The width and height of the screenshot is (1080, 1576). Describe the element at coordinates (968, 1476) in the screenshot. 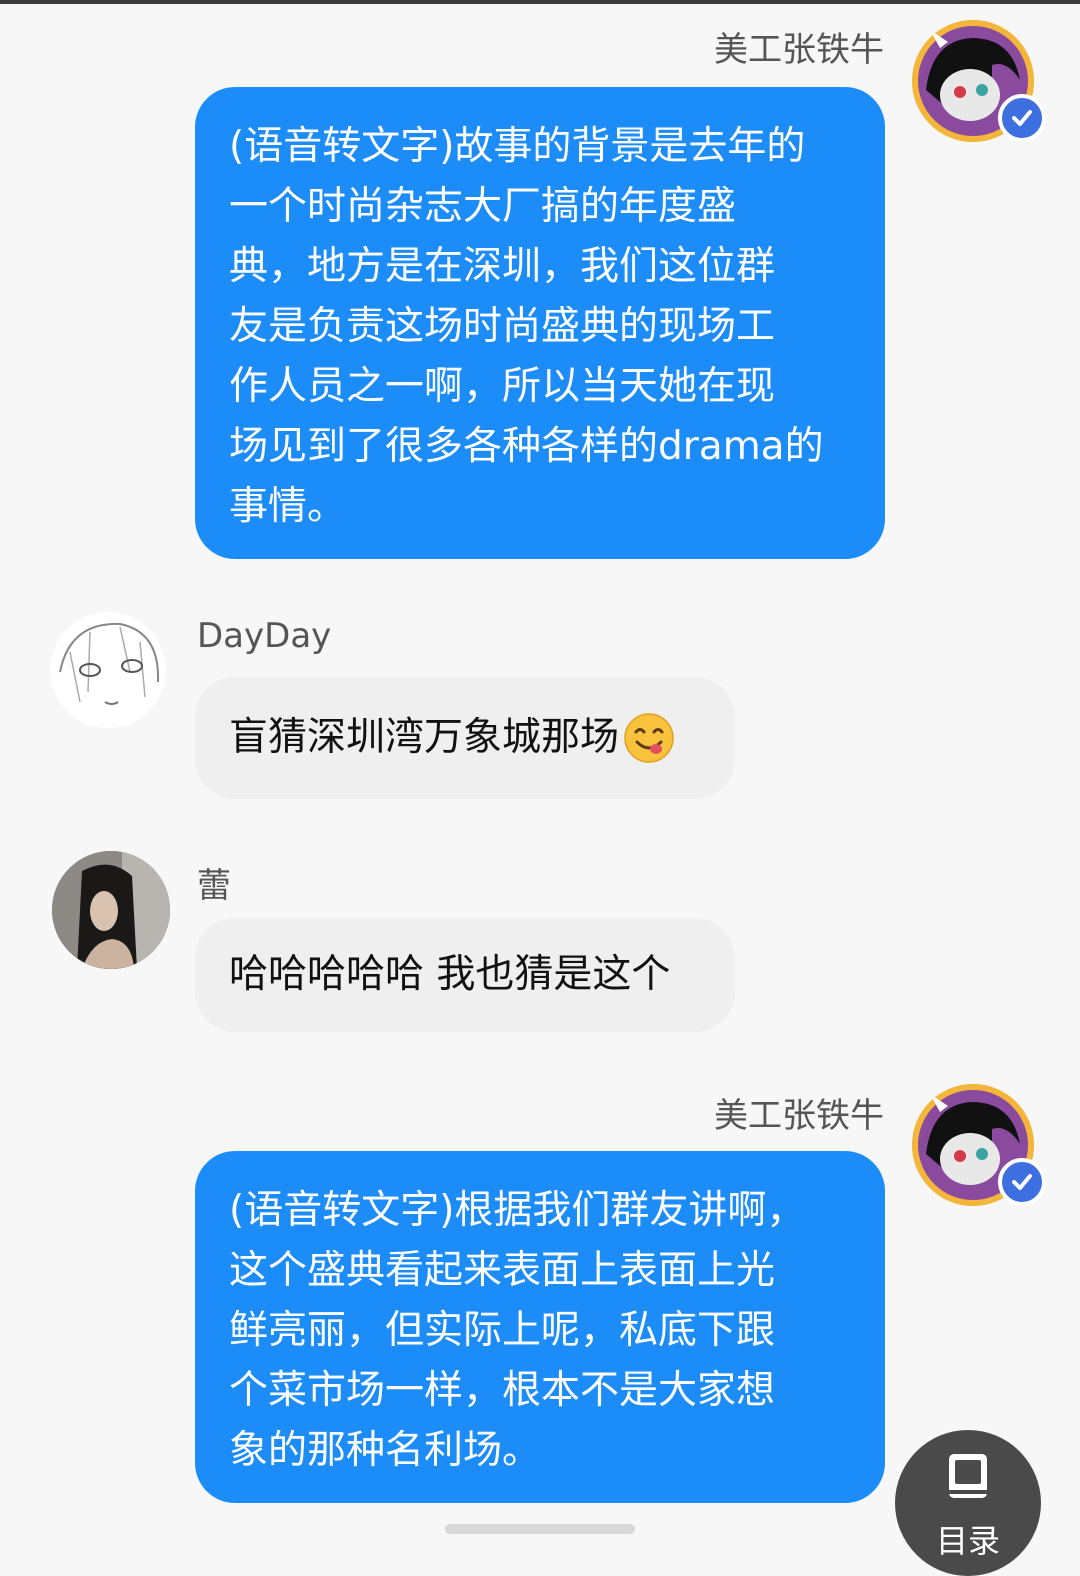

I see `book-icon` at that location.